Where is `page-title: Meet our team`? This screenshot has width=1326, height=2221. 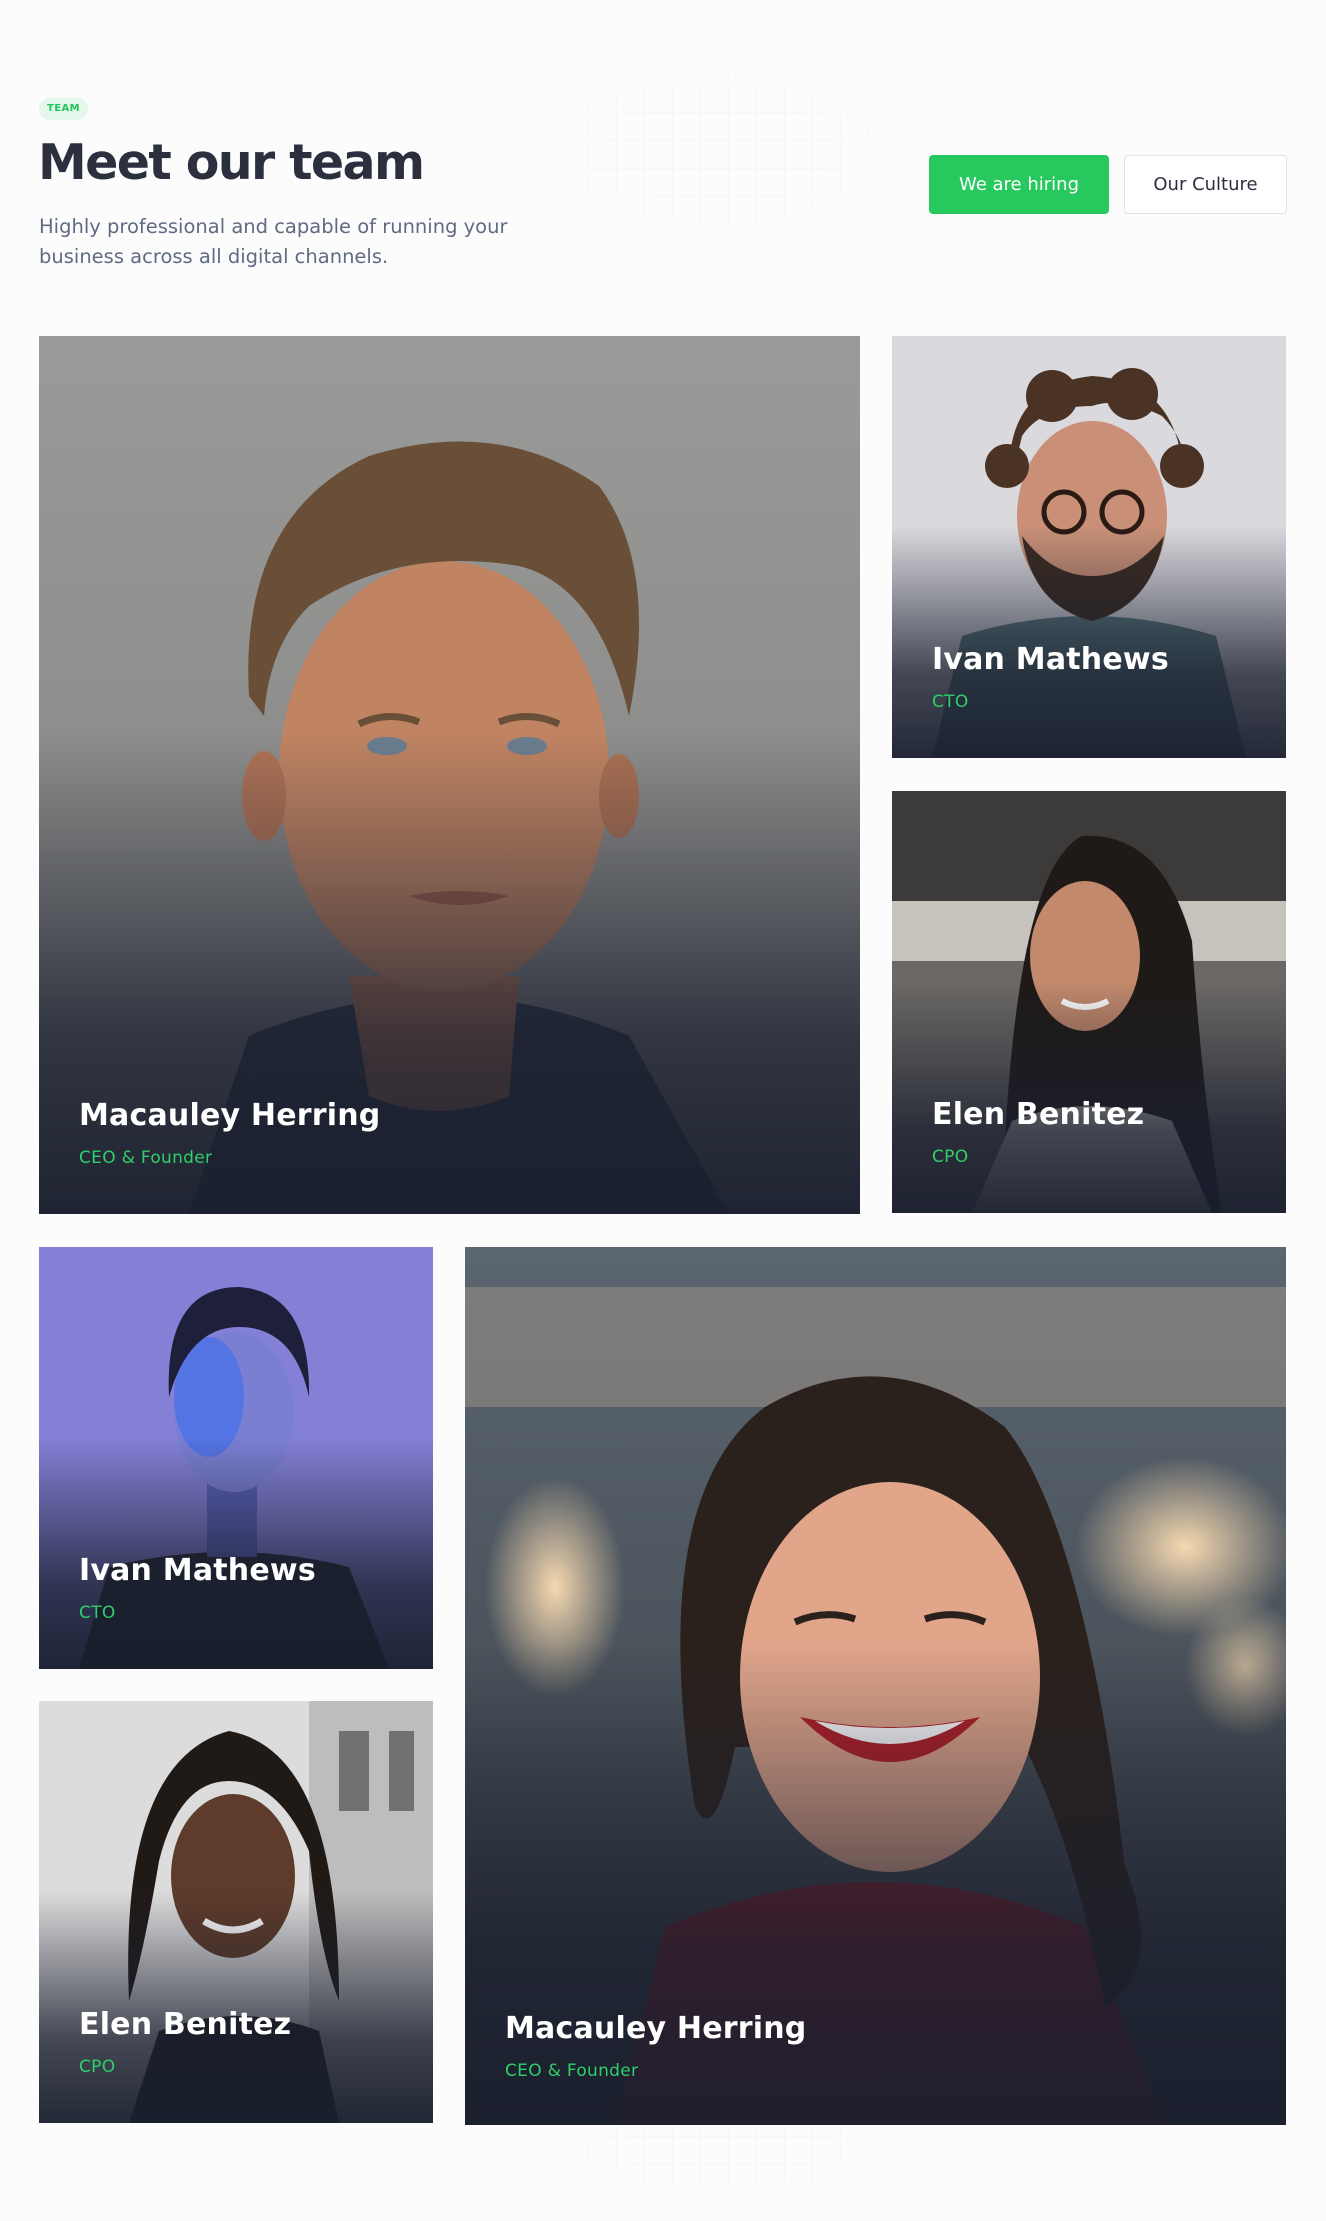 page-title: Meet our team is located at coordinates (231, 162).